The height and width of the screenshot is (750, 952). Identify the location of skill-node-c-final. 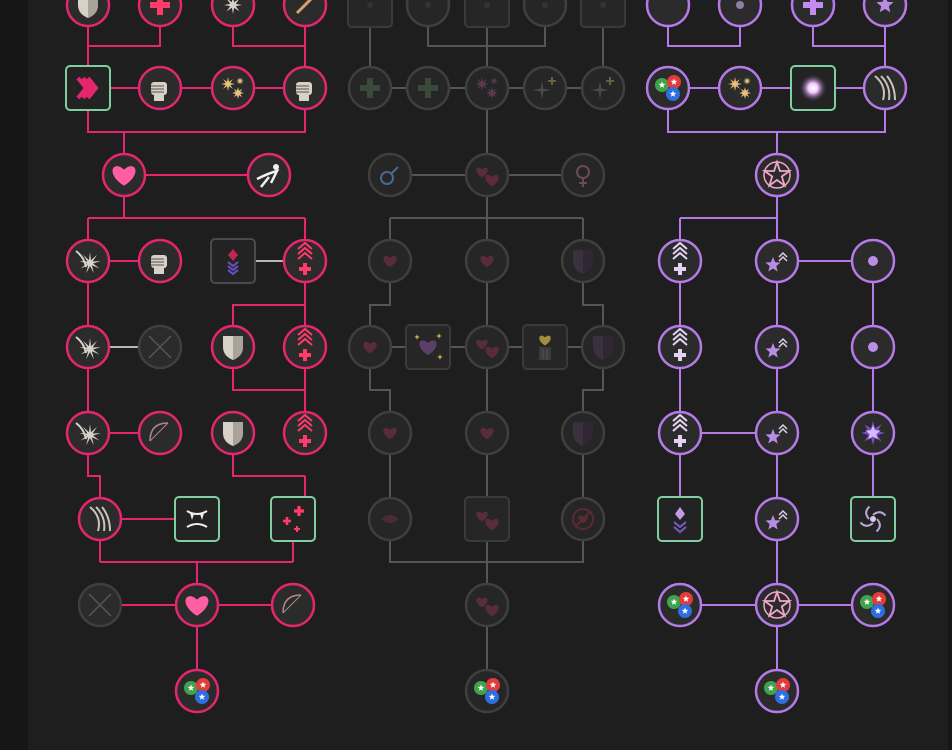
(487, 691).